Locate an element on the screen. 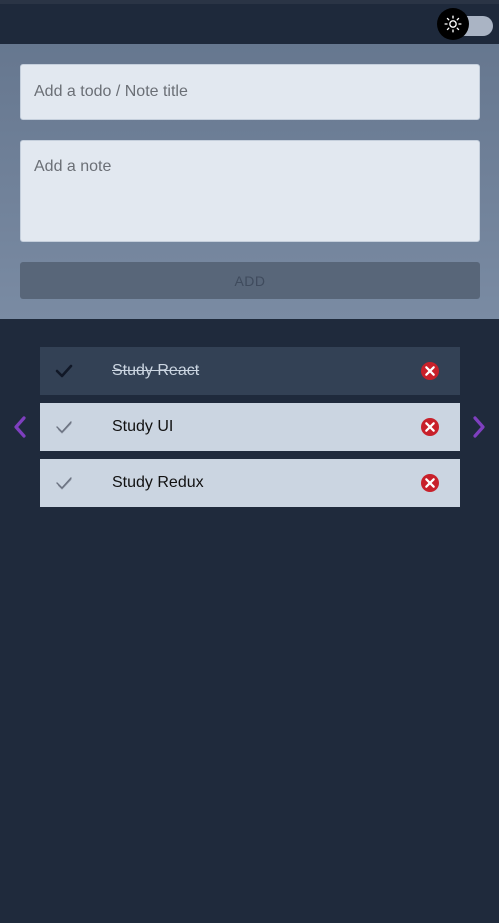 This screenshot has height=923, width=499. top-bar is located at coordinates (249, 22).